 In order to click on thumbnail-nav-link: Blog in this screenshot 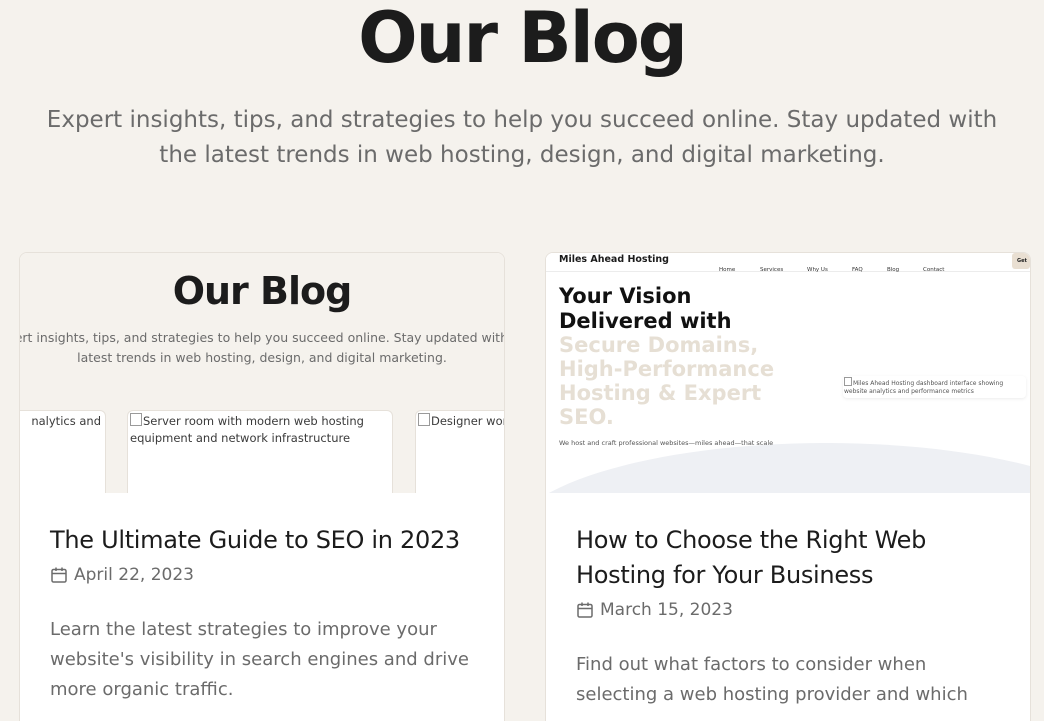, I will do `click(893, 270)`.